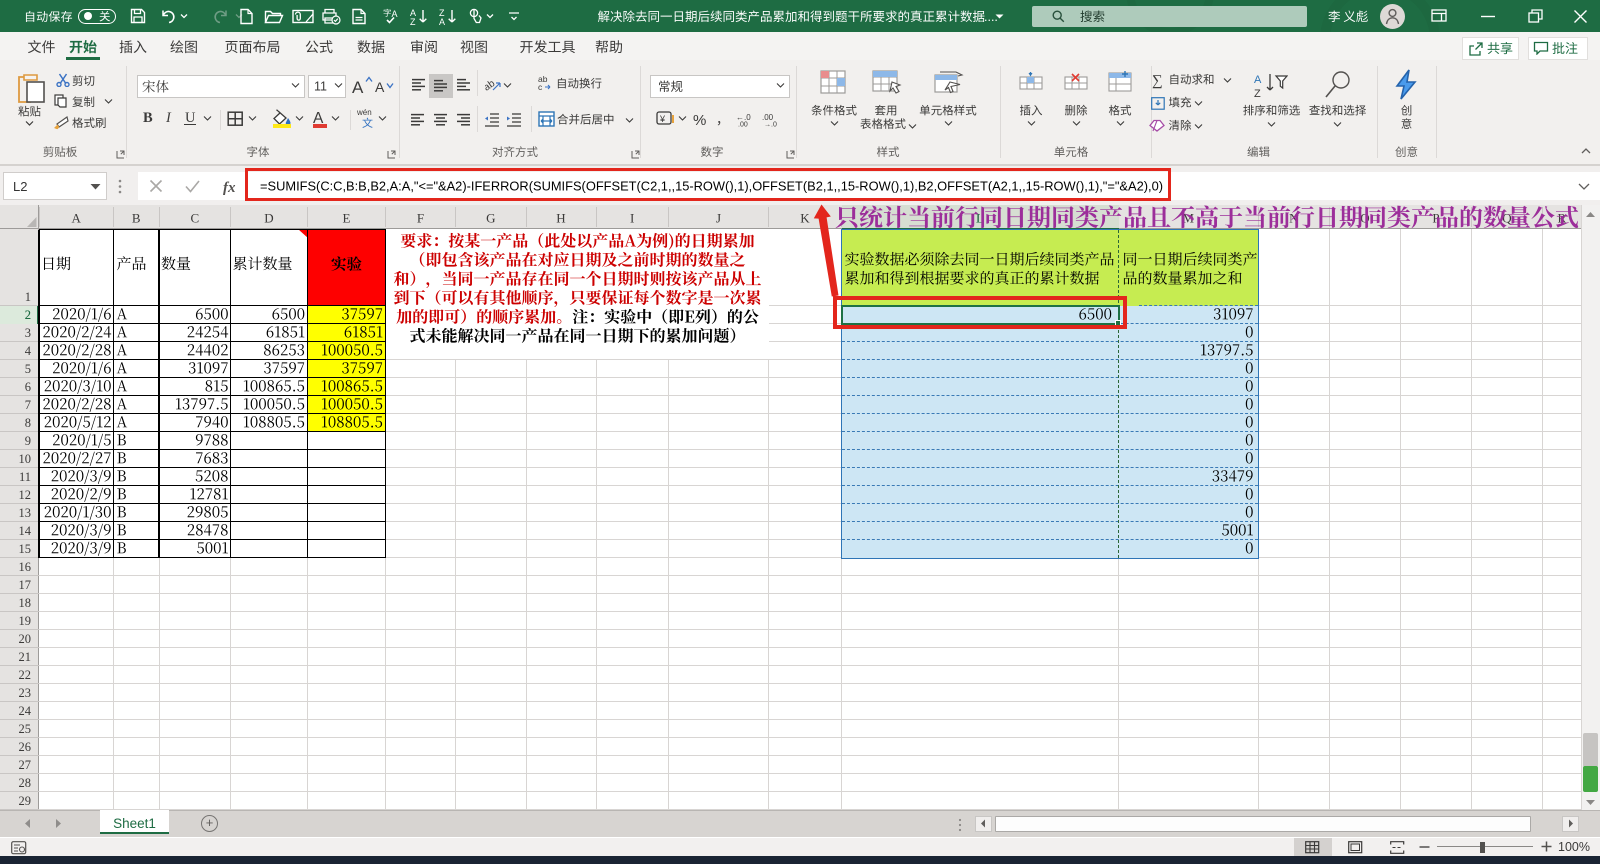  I want to click on svg-text: .00, so click(743, 125).